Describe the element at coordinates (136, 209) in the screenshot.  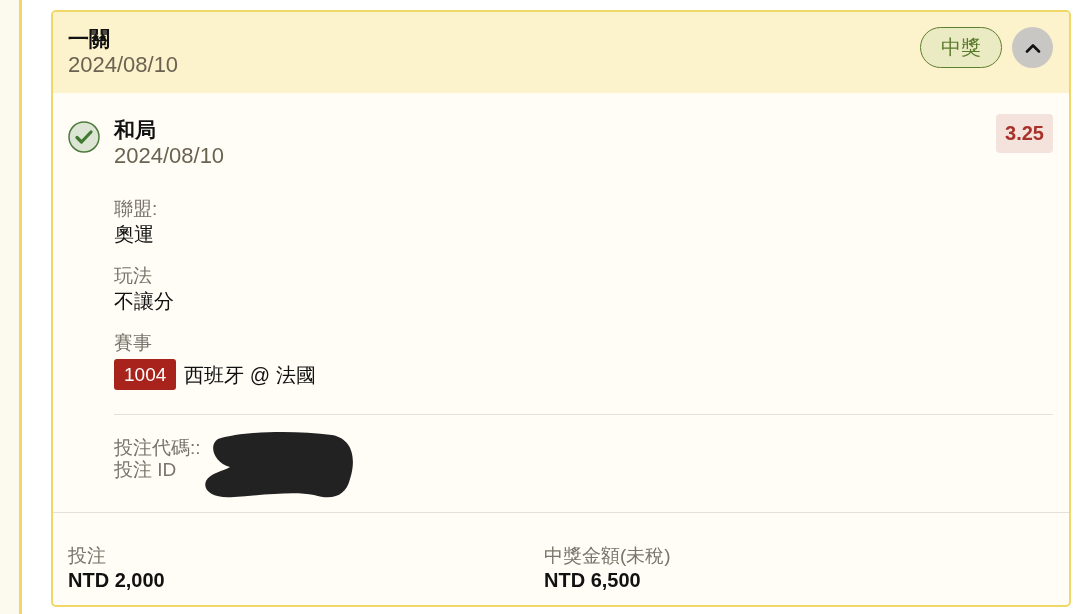
I see `field-label: 聯盟:` at that location.